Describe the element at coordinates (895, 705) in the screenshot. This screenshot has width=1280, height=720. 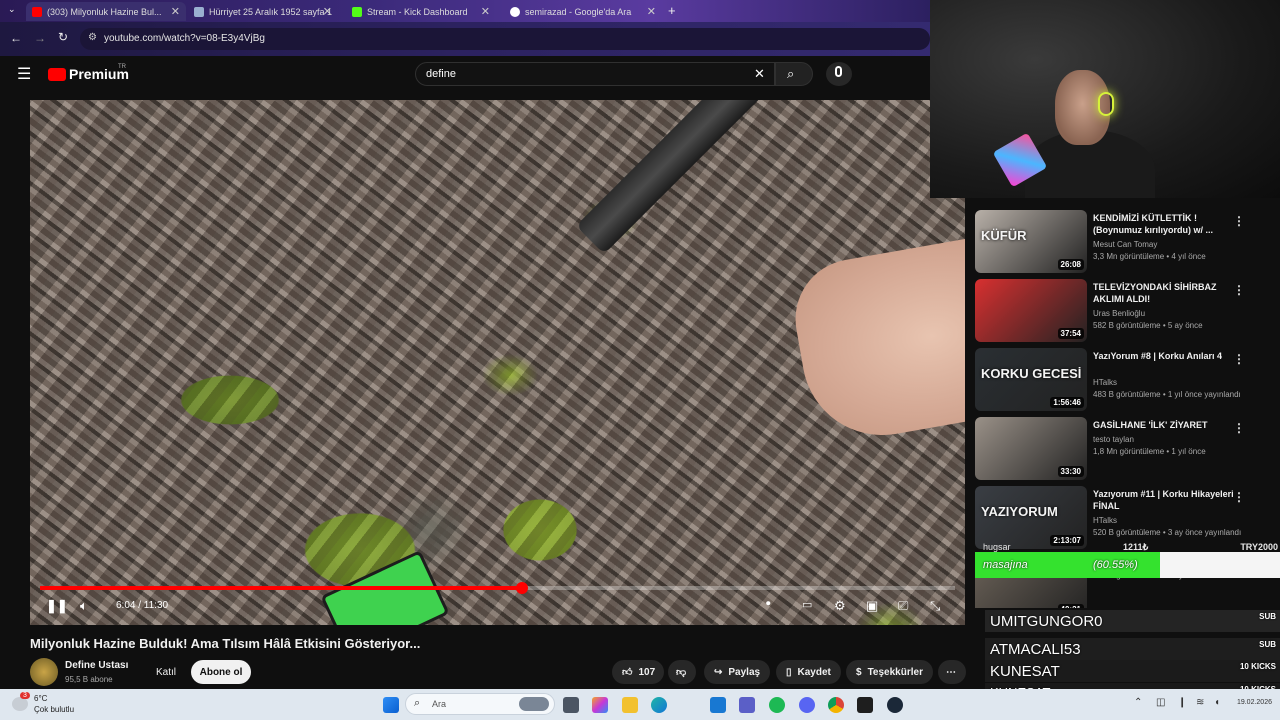
I see `steam-icon` at that location.